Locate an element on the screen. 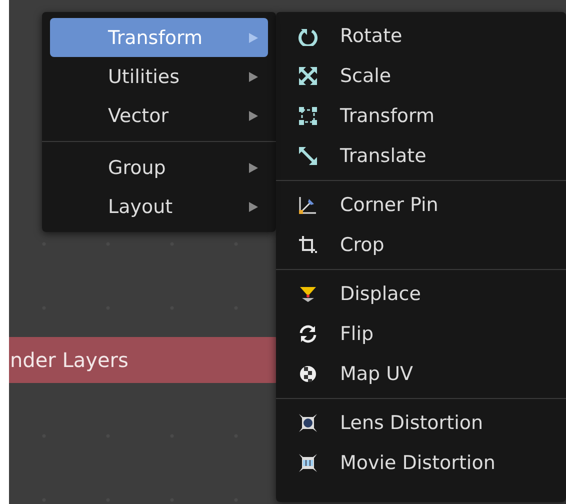  film-icon is located at coordinates (308, 463).